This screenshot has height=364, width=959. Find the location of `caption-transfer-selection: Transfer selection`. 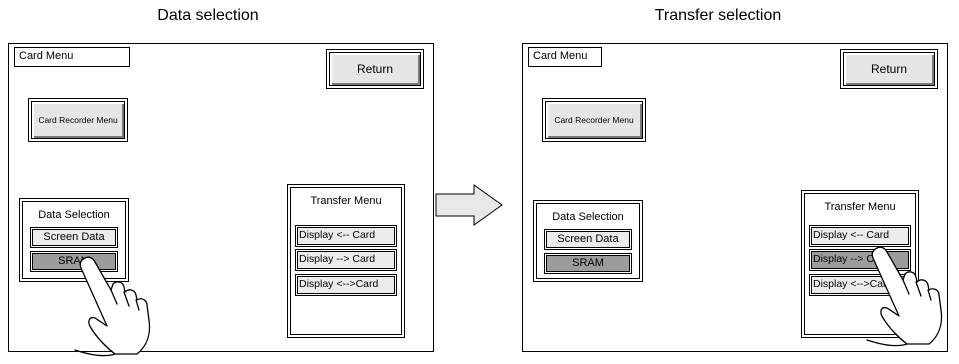

caption-transfer-selection: Transfer selection is located at coordinates (718, 15).